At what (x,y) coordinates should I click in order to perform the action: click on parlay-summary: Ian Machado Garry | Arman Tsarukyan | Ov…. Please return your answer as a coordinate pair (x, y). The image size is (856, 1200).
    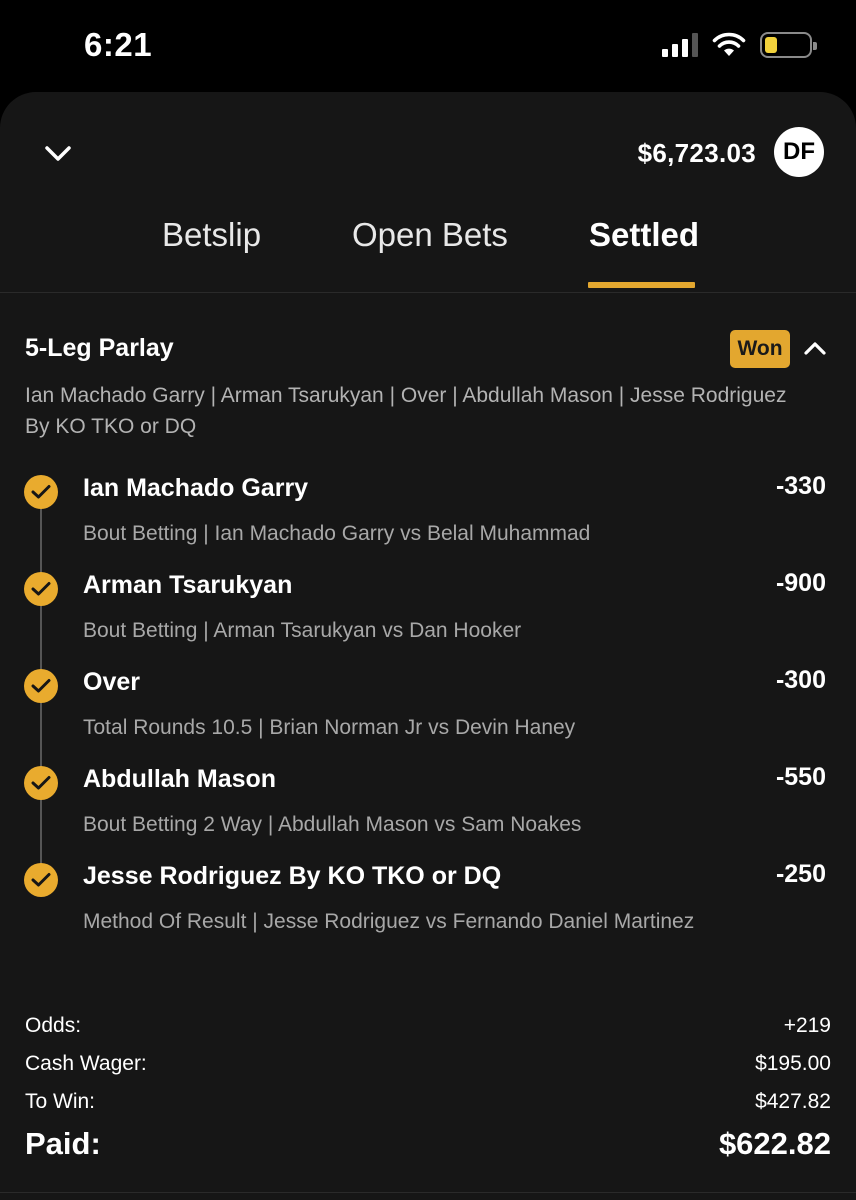
    Looking at the image, I should click on (406, 411).